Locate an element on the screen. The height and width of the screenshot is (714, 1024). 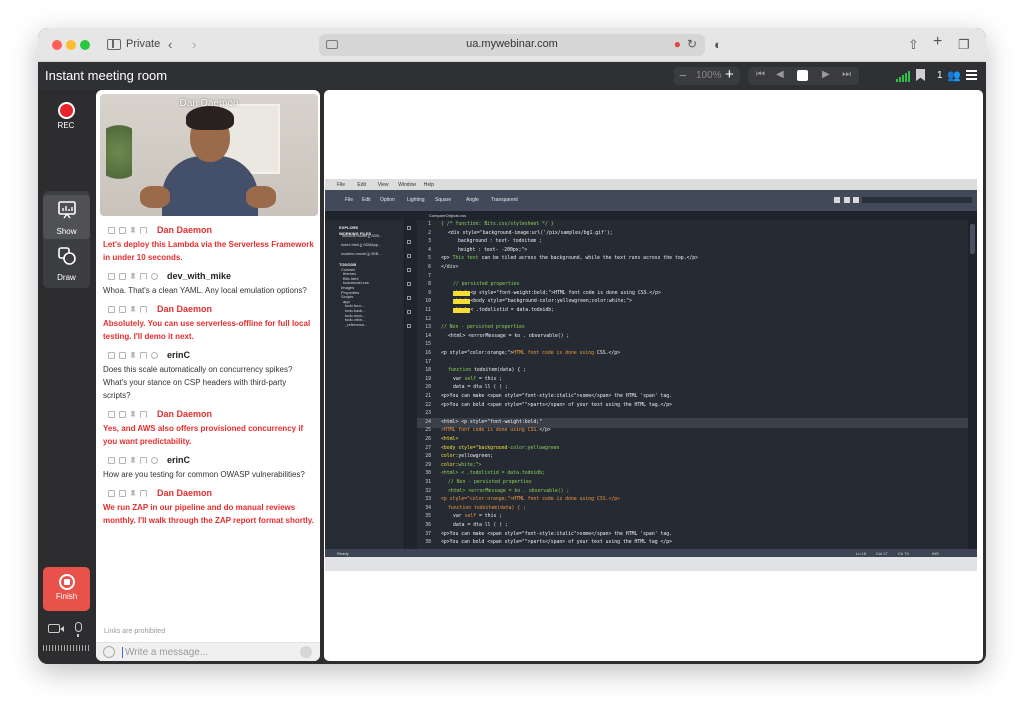
line-number: 32 is located at coordinates (428, 491).